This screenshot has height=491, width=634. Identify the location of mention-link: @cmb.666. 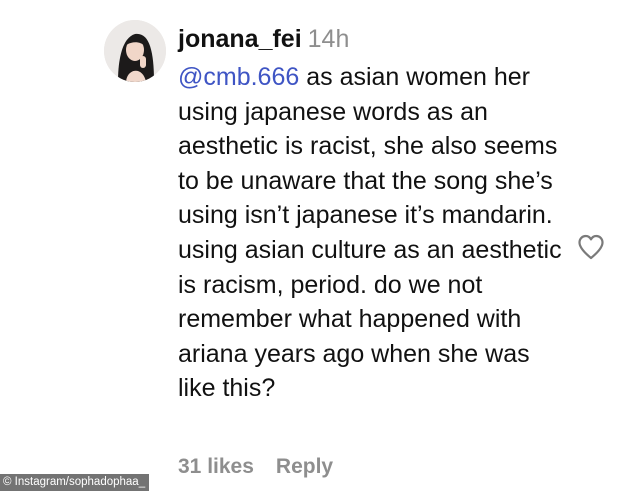
(238, 77).